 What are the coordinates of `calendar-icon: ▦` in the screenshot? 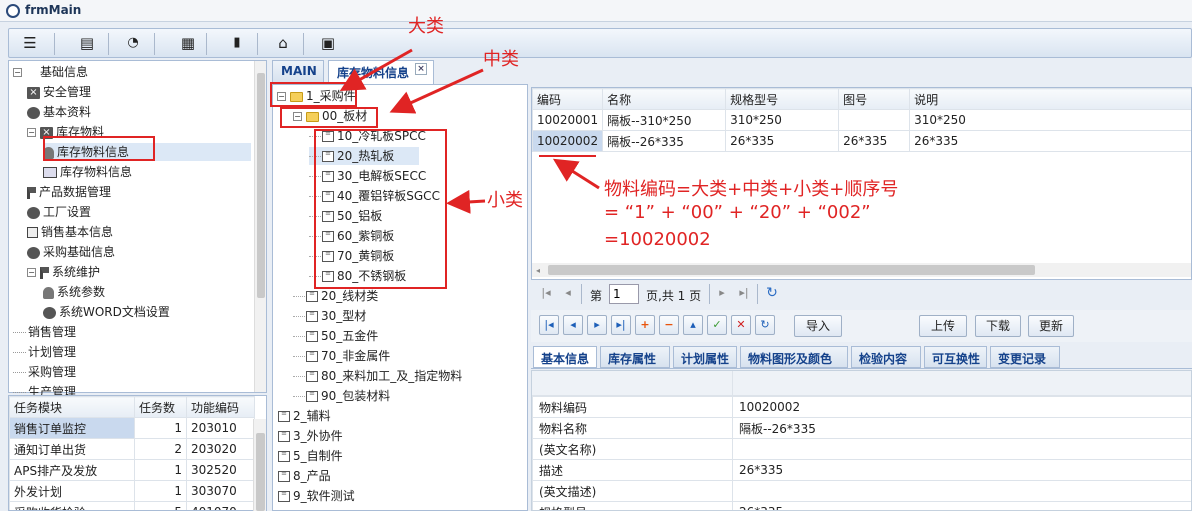 It's located at (188, 43).